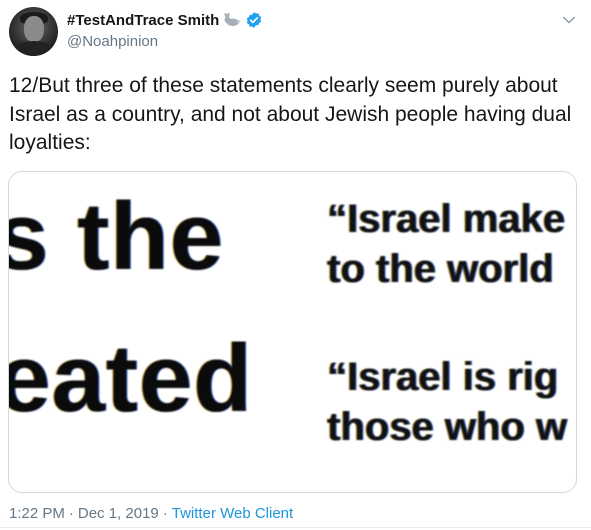 The height and width of the screenshot is (530, 591). What do you see at coordinates (447, 402) in the screenshot?
I see `media-quote-bottom: “Israel is rig those who w` at bounding box center [447, 402].